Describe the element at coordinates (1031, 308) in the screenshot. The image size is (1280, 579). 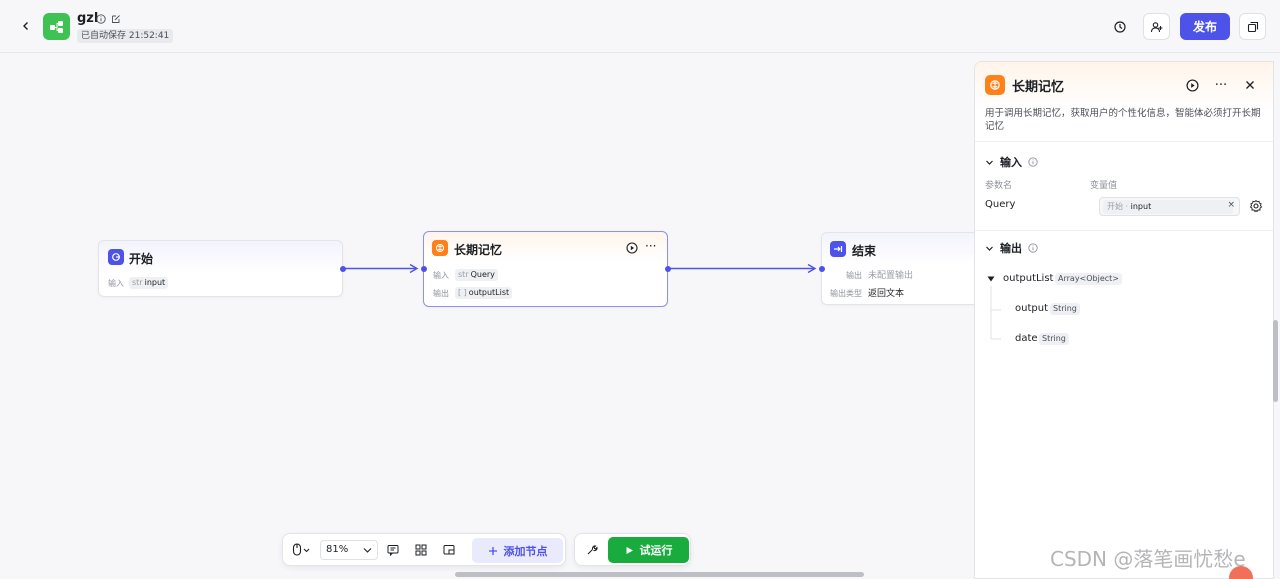
I see `output-field-name: output` at that location.